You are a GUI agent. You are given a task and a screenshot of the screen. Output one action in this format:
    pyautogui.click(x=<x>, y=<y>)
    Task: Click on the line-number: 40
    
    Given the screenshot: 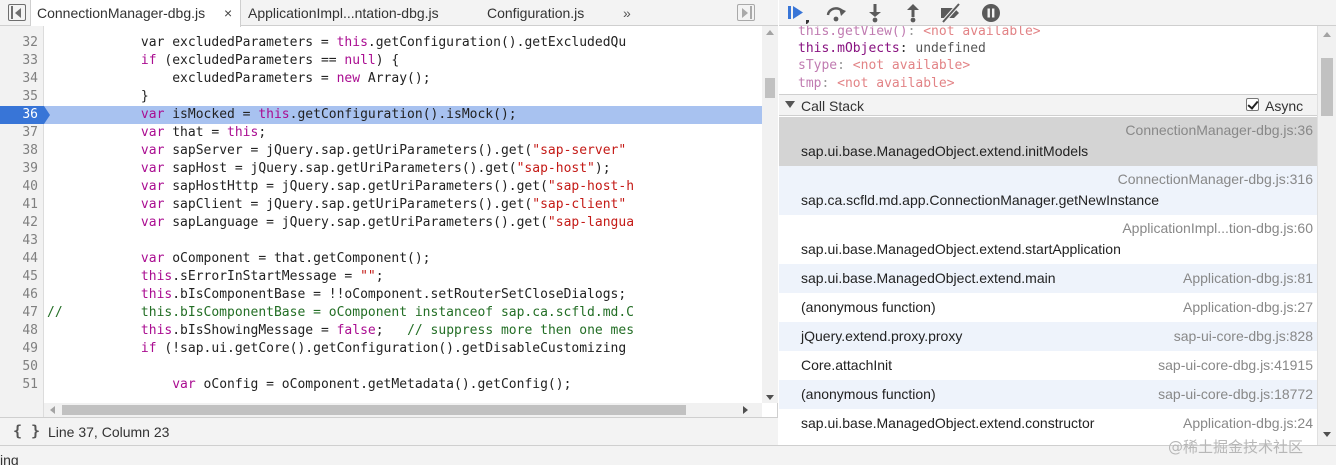 What is the action you would take?
    pyautogui.click(x=19, y=187)
    